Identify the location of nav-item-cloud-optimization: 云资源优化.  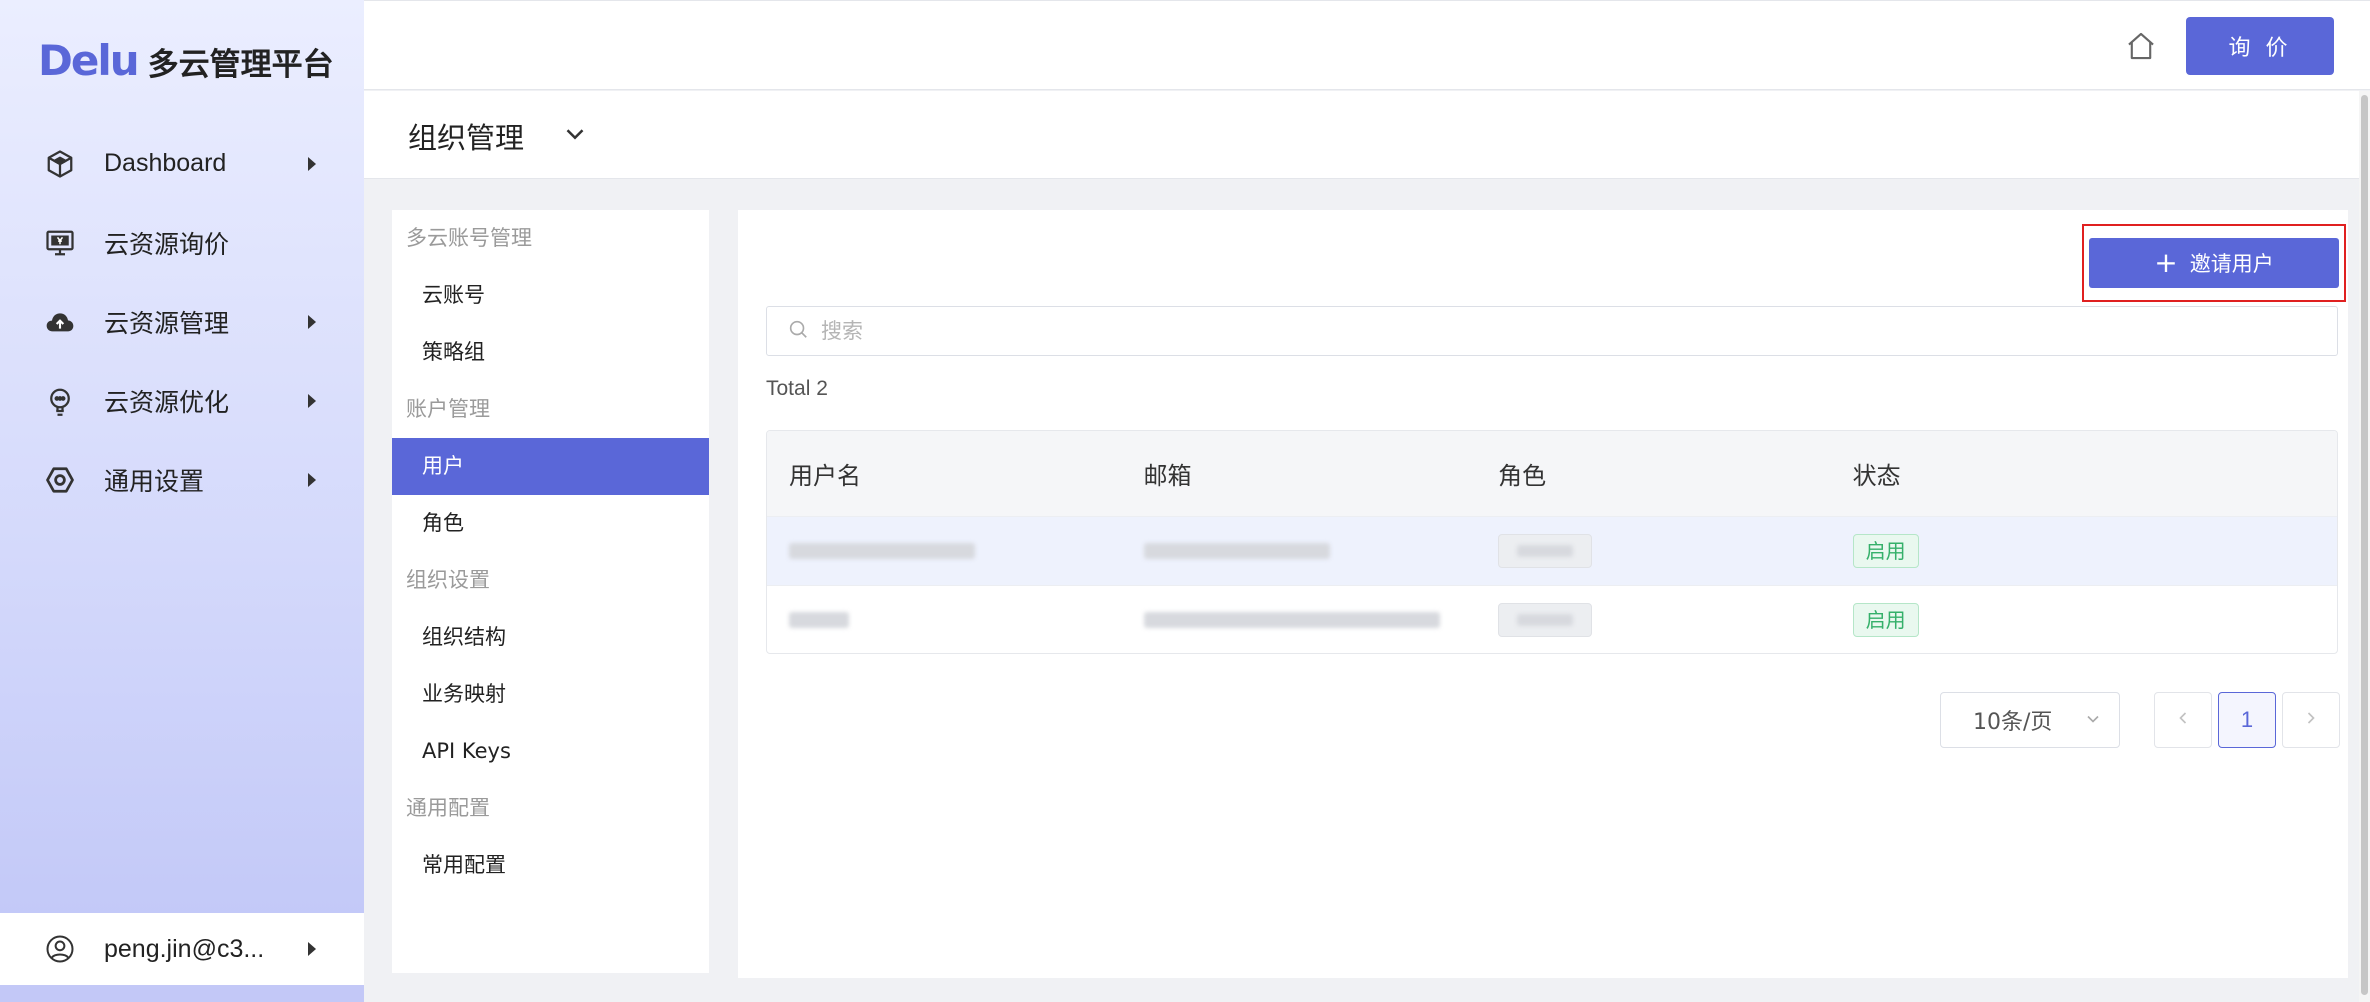
(182, 400).